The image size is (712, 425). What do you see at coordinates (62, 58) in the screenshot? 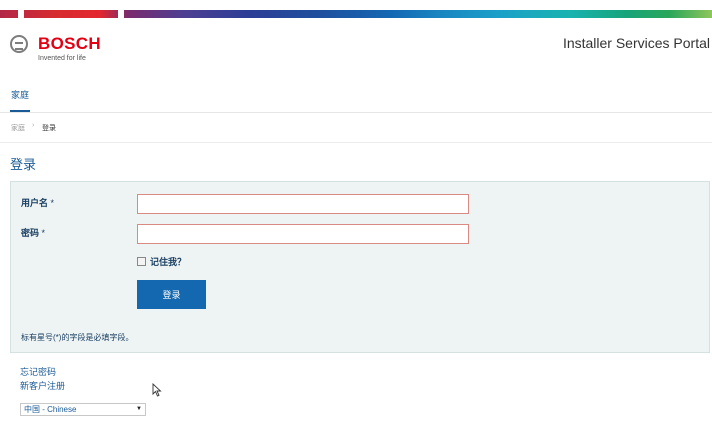
I see `brand-tagline: Invented for life` at bounding box center [62, 58].